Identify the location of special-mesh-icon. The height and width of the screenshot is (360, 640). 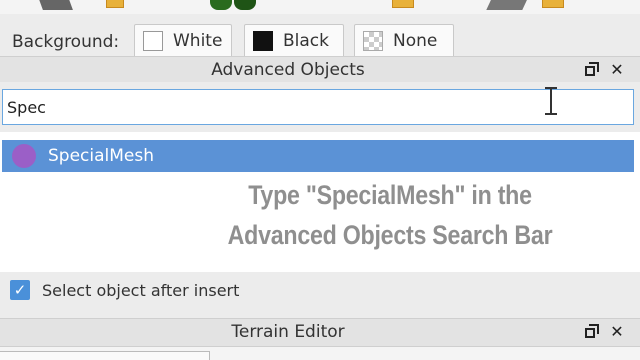
(24, 156).